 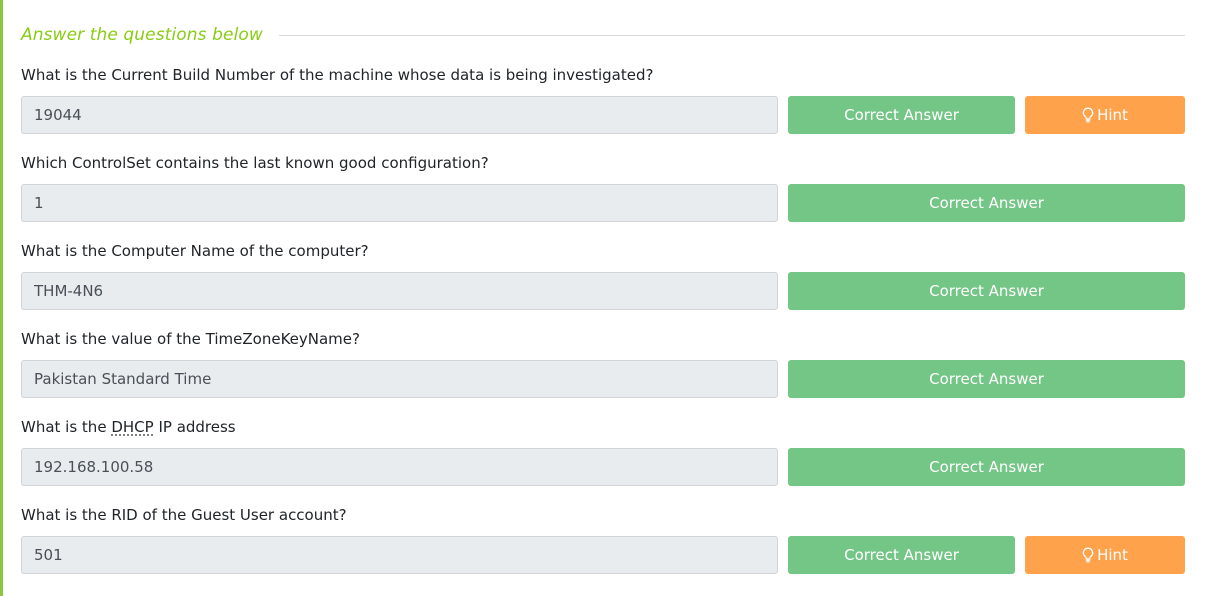 What do you see at coordinates (194, 427) in the screenshot?
I see `question-text-end: IP address` at bounding box center [194, 427].